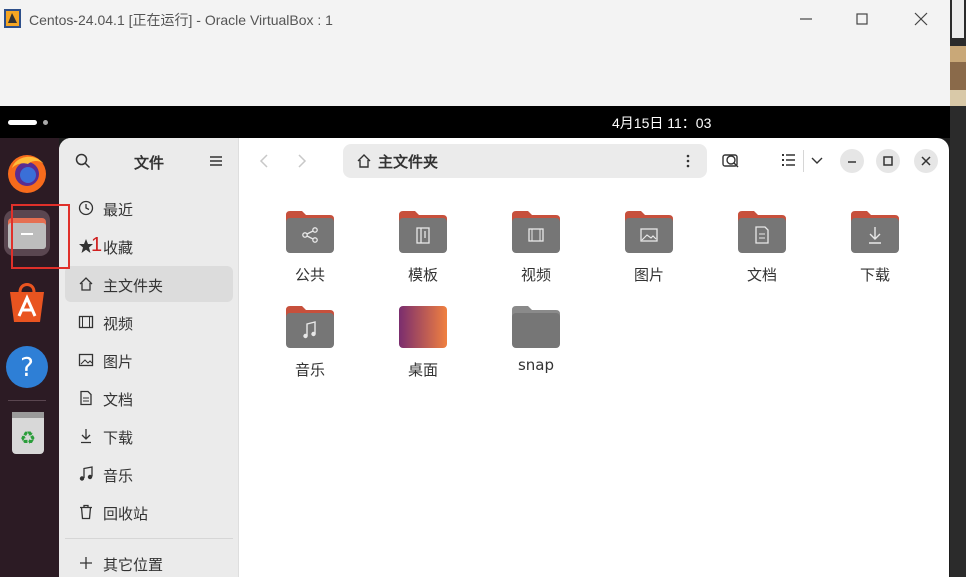  Describe the element at coordinates (302, 161) in the screenshot. I see `forward-icon` at that location.